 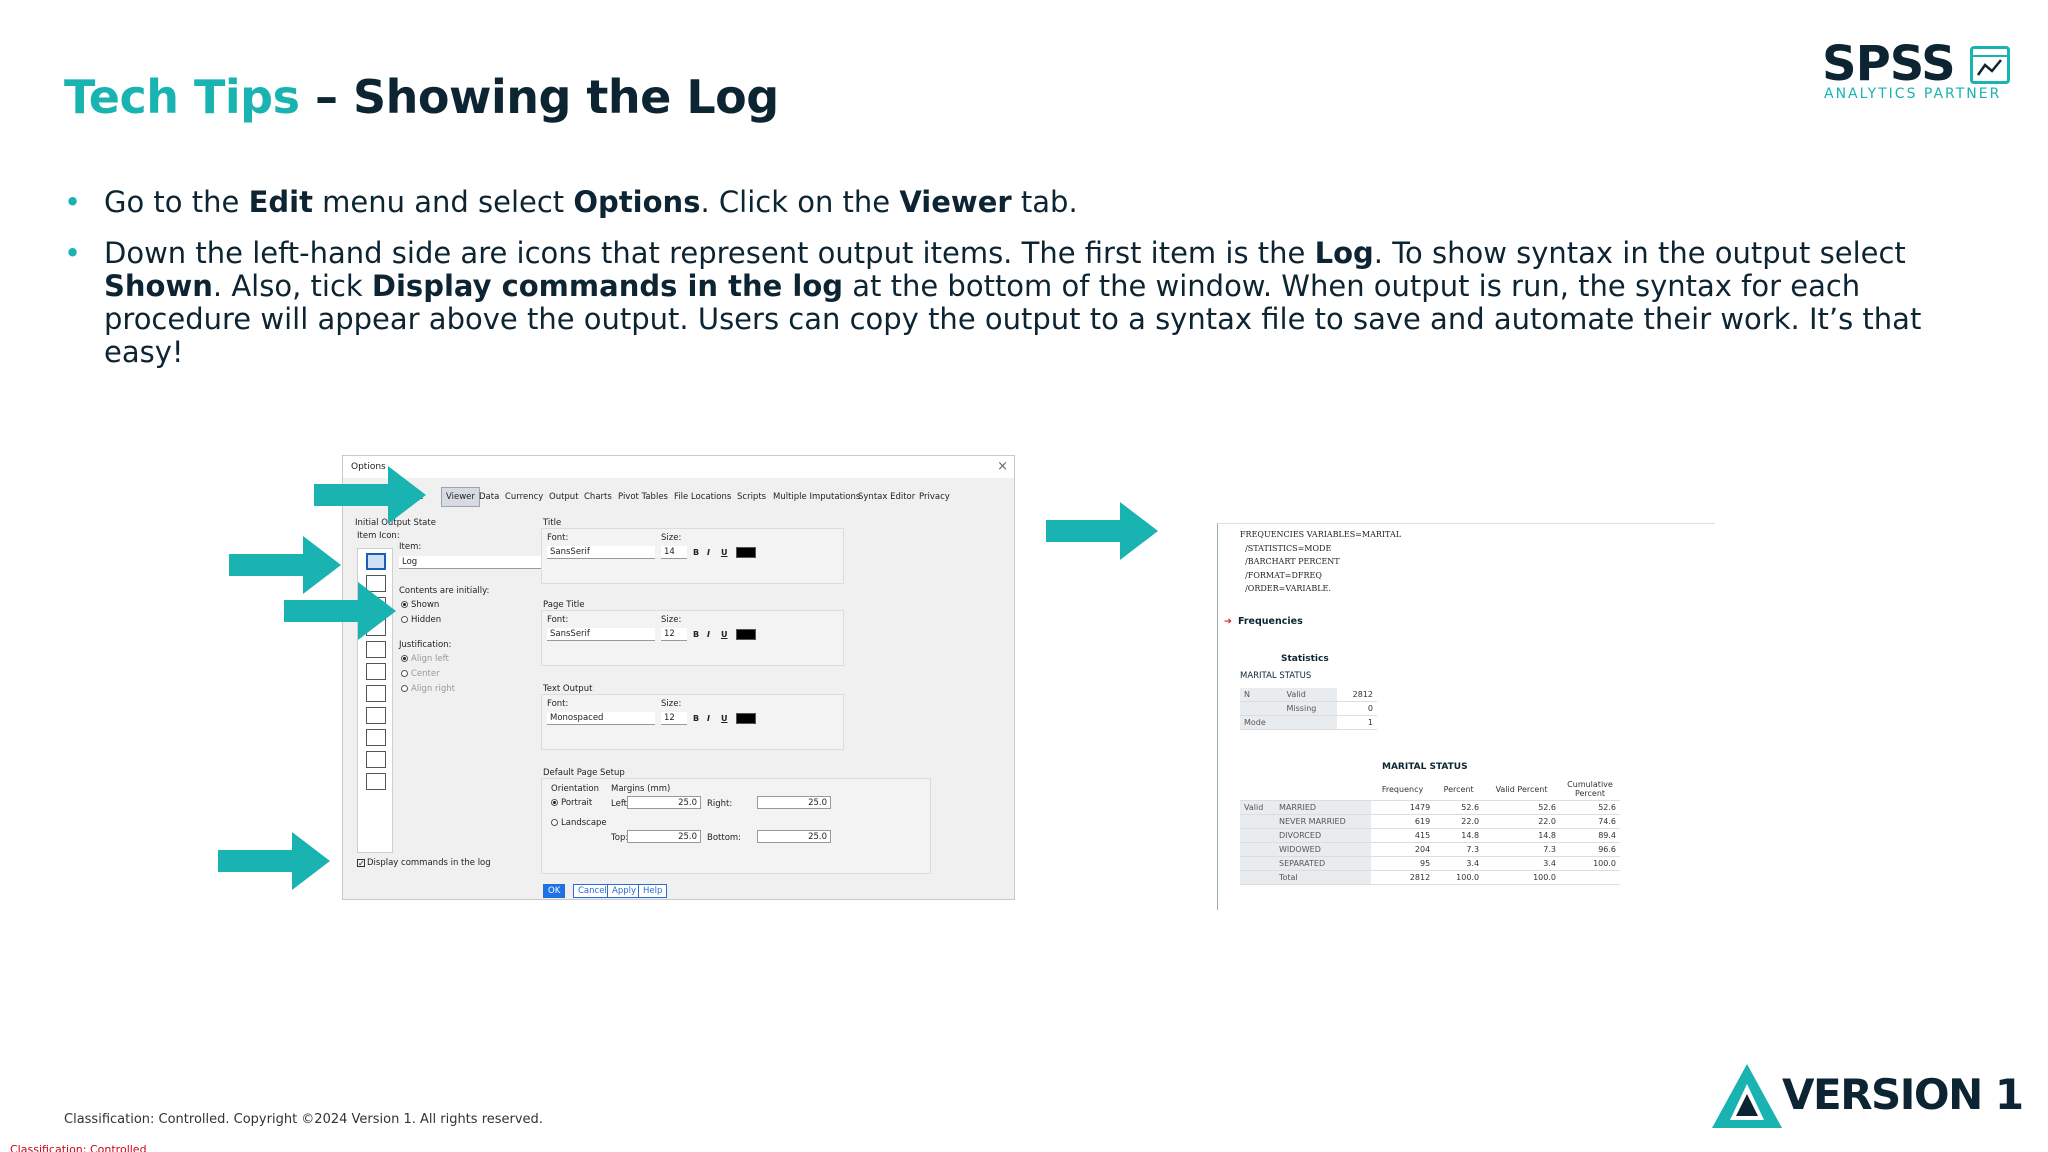 What do you see at coordinates (421, 620) in the screenshot?
I see `hidden-radio: Hidden` at bounding box center [421, 620].